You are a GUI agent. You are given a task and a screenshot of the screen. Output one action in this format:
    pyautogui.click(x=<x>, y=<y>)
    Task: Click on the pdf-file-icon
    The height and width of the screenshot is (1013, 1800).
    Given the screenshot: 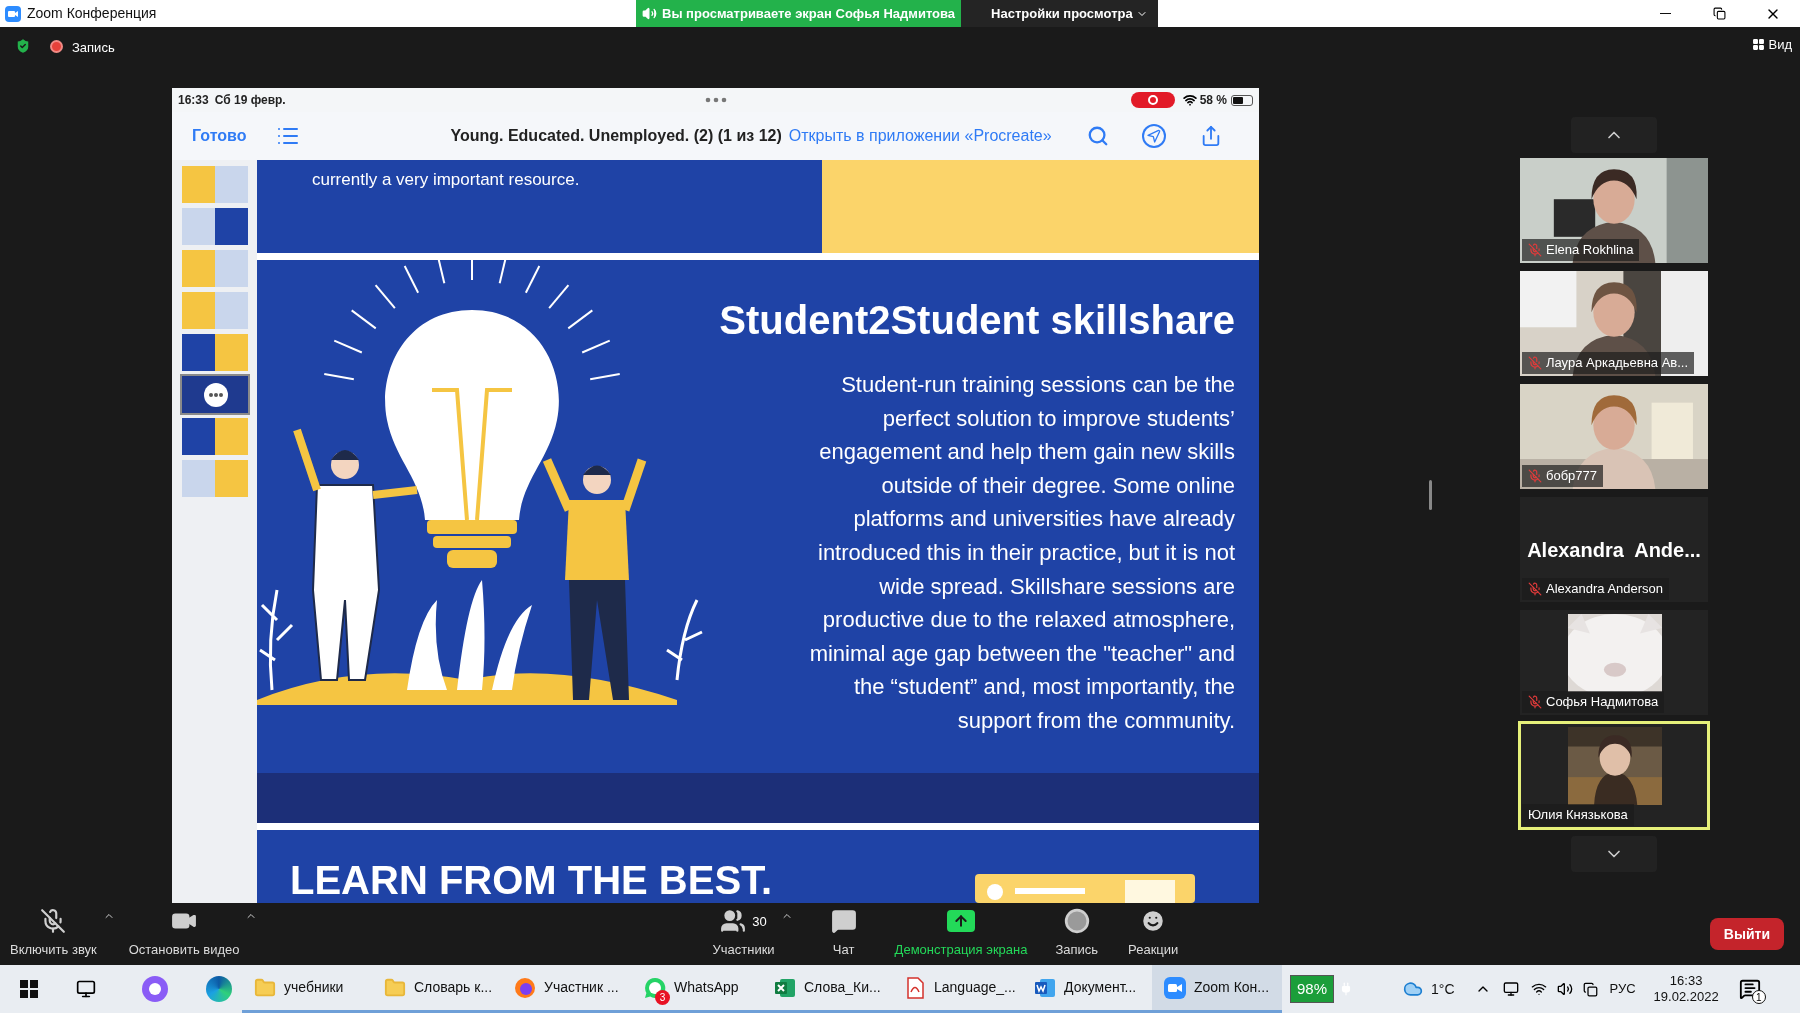 What is the action you would take?
    pyautogui.click(x=915, y=987)
    